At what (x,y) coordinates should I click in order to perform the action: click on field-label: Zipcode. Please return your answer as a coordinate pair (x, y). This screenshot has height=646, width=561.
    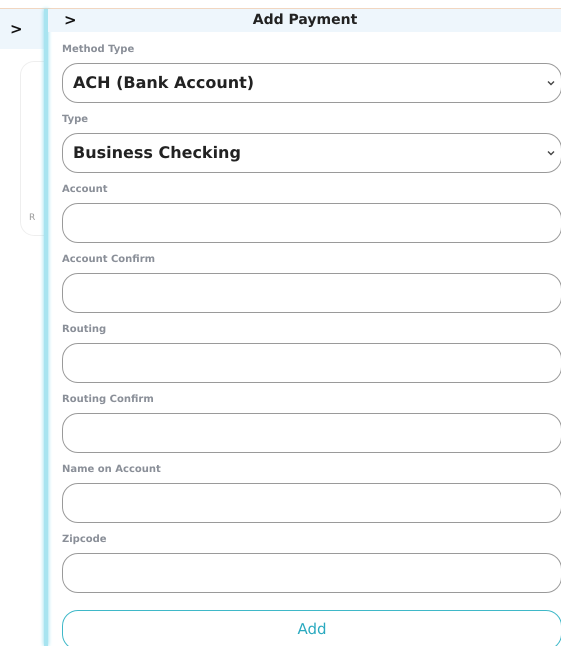
    Looking at the image, I should click on (85, 539).